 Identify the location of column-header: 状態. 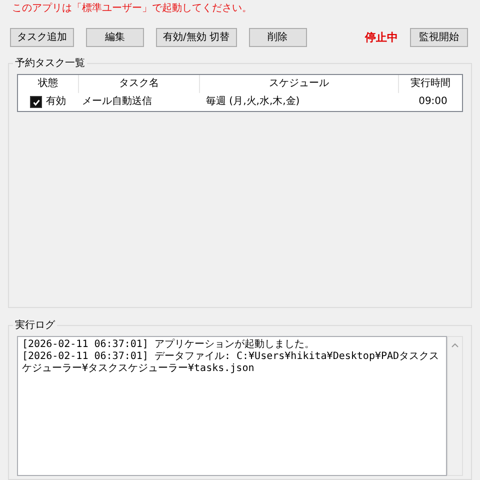
(48, 84).